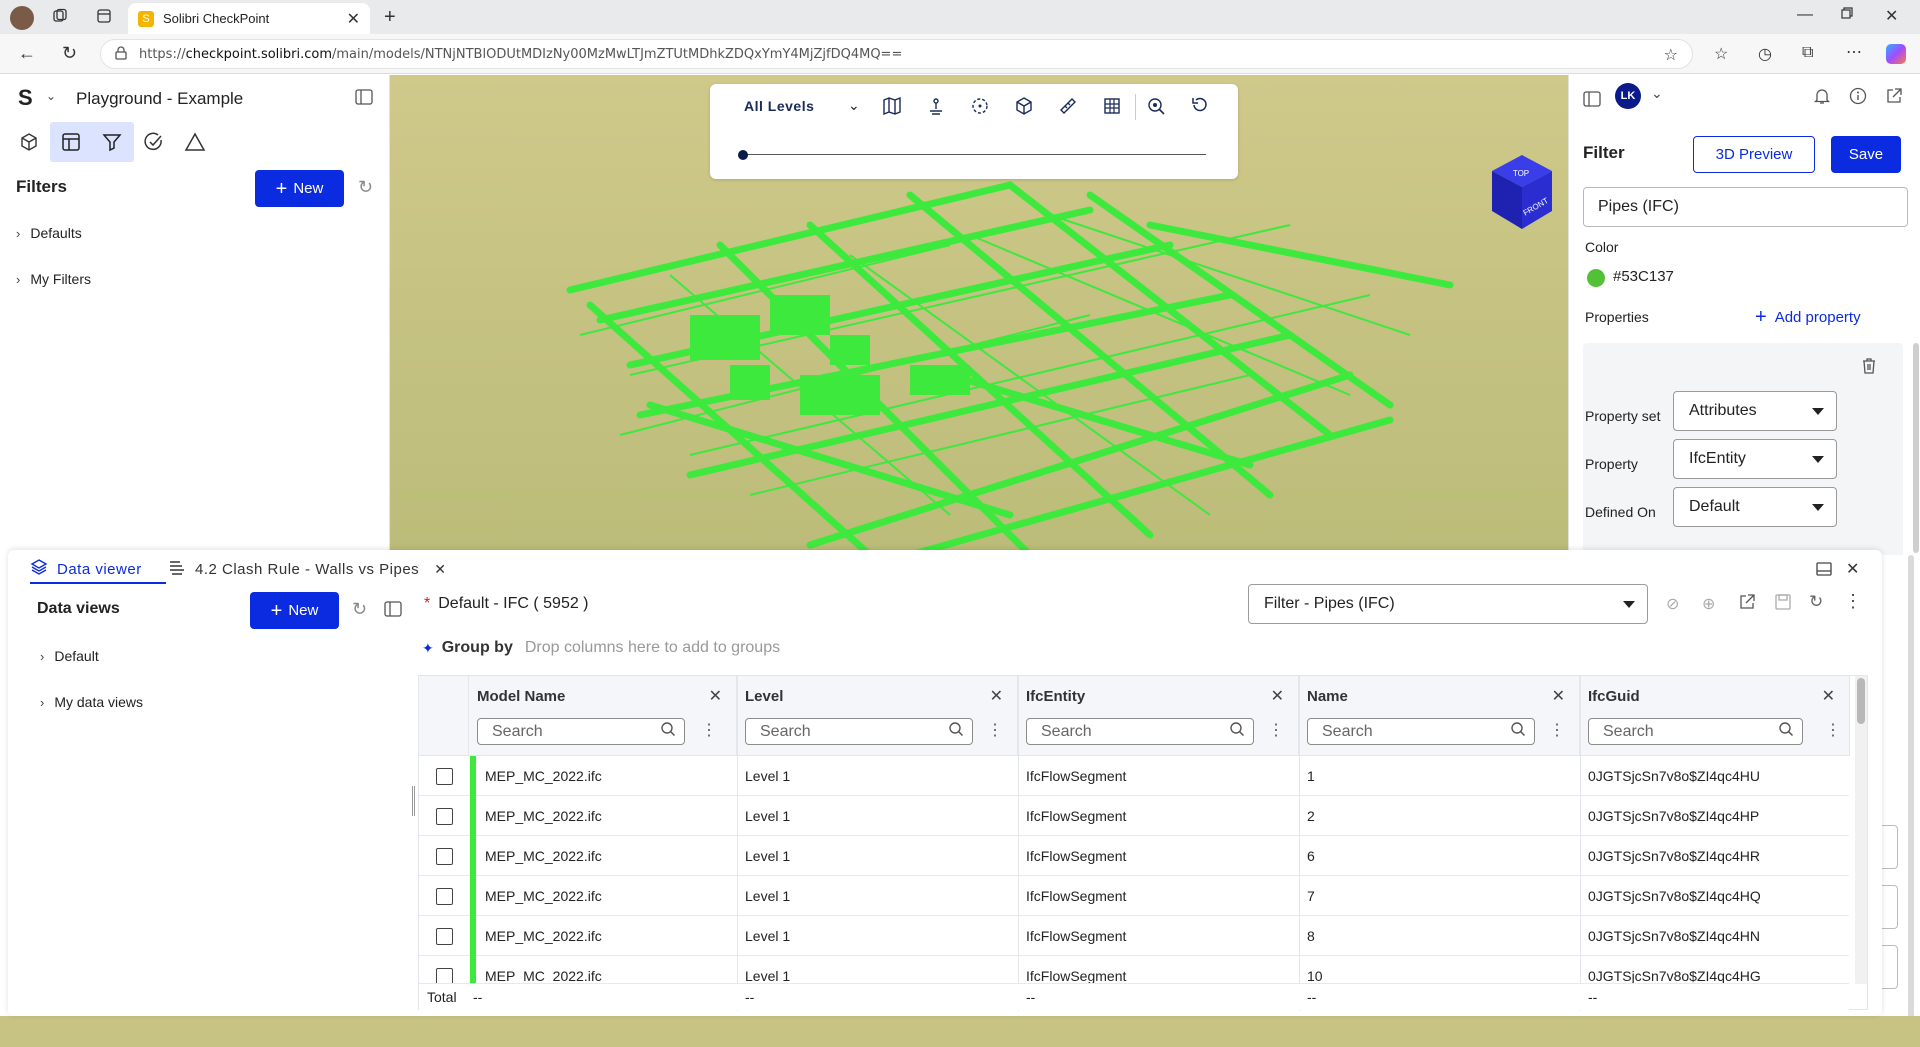 The width and height of the screenshot is (1920, 1047). Describe the element at coordinates (892, 107) in the screenshot. I see `map-icon` at that location.